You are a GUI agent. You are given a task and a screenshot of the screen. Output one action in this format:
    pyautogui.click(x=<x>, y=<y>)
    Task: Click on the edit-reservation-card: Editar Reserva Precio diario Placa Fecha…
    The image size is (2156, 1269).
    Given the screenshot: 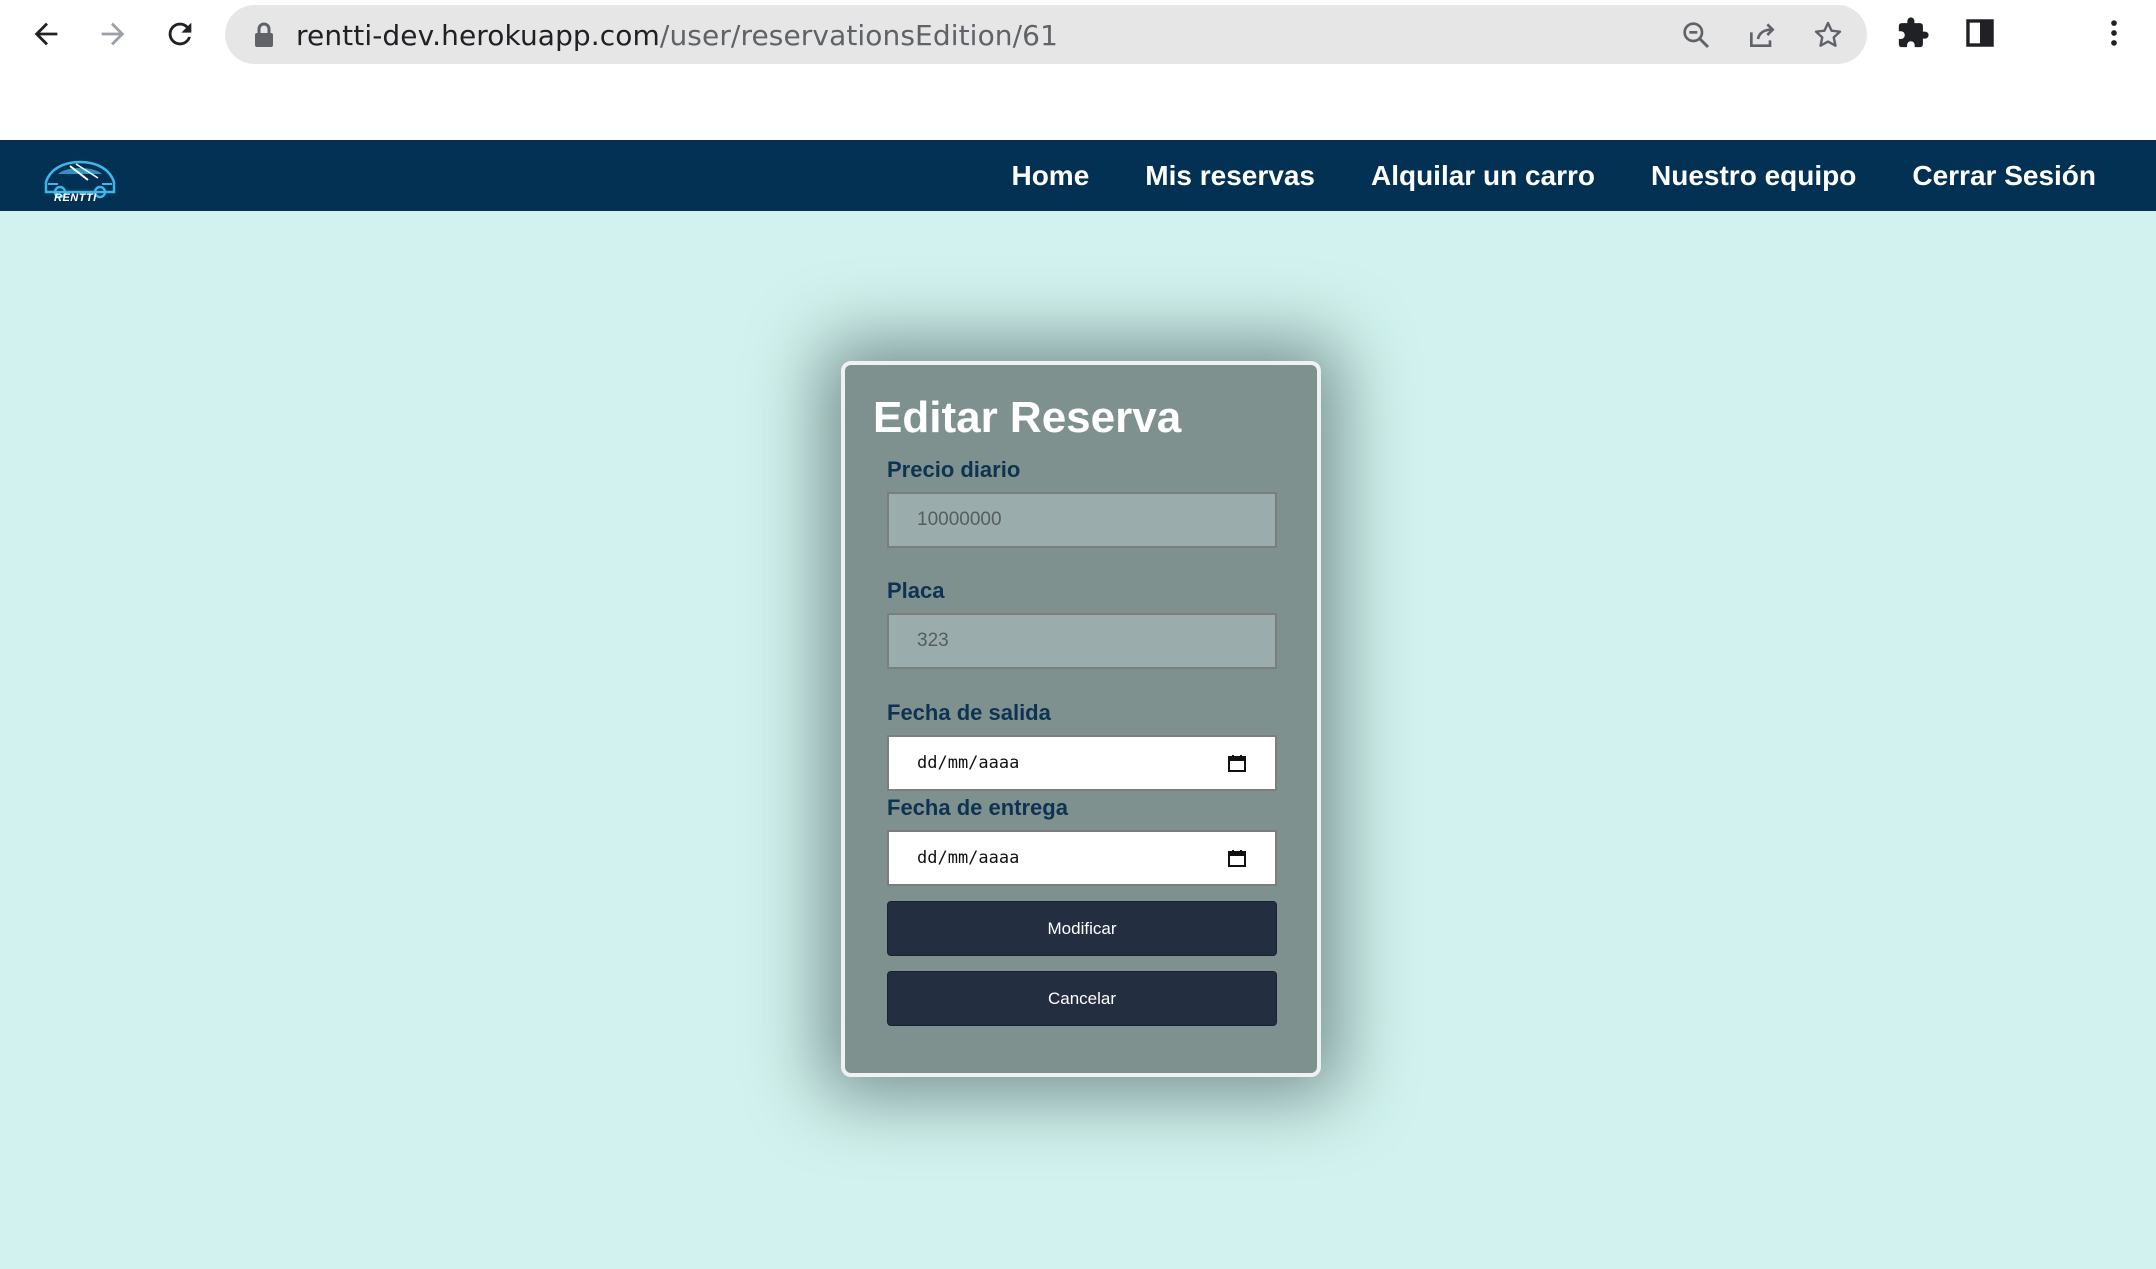 What is the action you would take?
    pyautogui.click(x=1081, y=719)
    